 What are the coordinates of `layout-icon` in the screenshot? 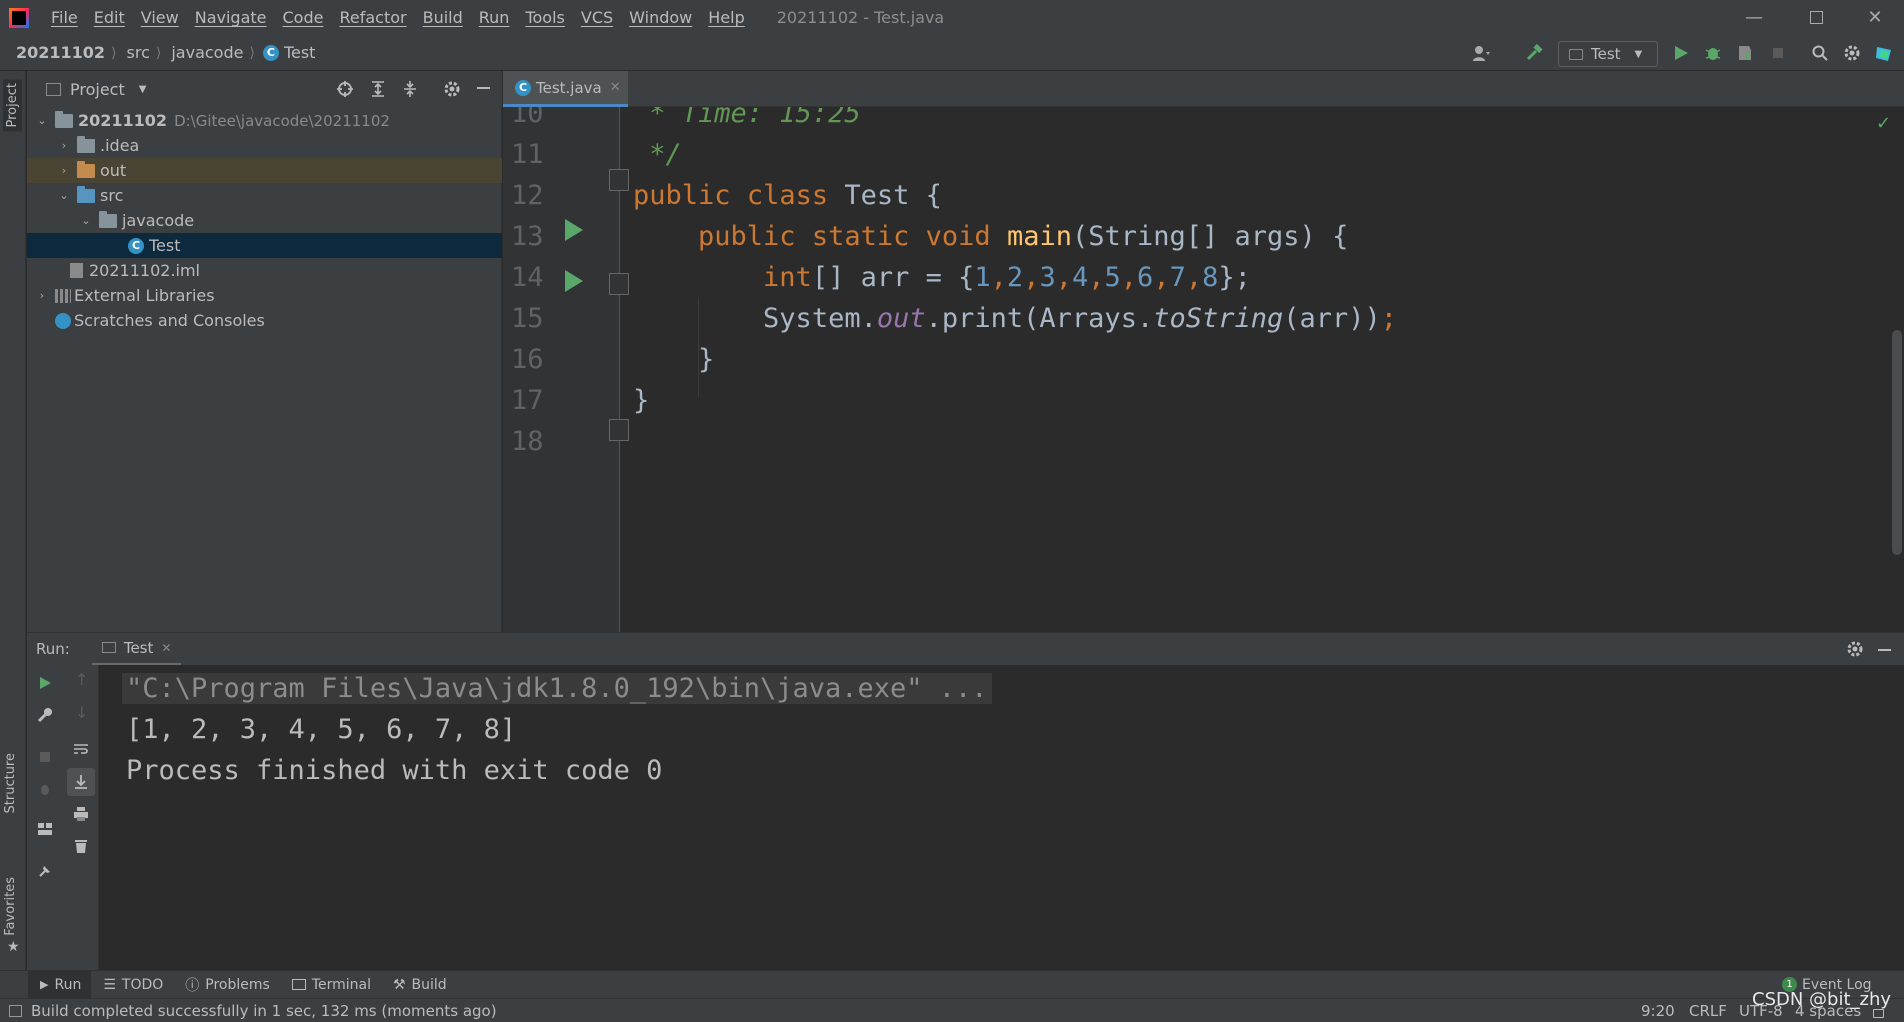 It's located at (45, 829).